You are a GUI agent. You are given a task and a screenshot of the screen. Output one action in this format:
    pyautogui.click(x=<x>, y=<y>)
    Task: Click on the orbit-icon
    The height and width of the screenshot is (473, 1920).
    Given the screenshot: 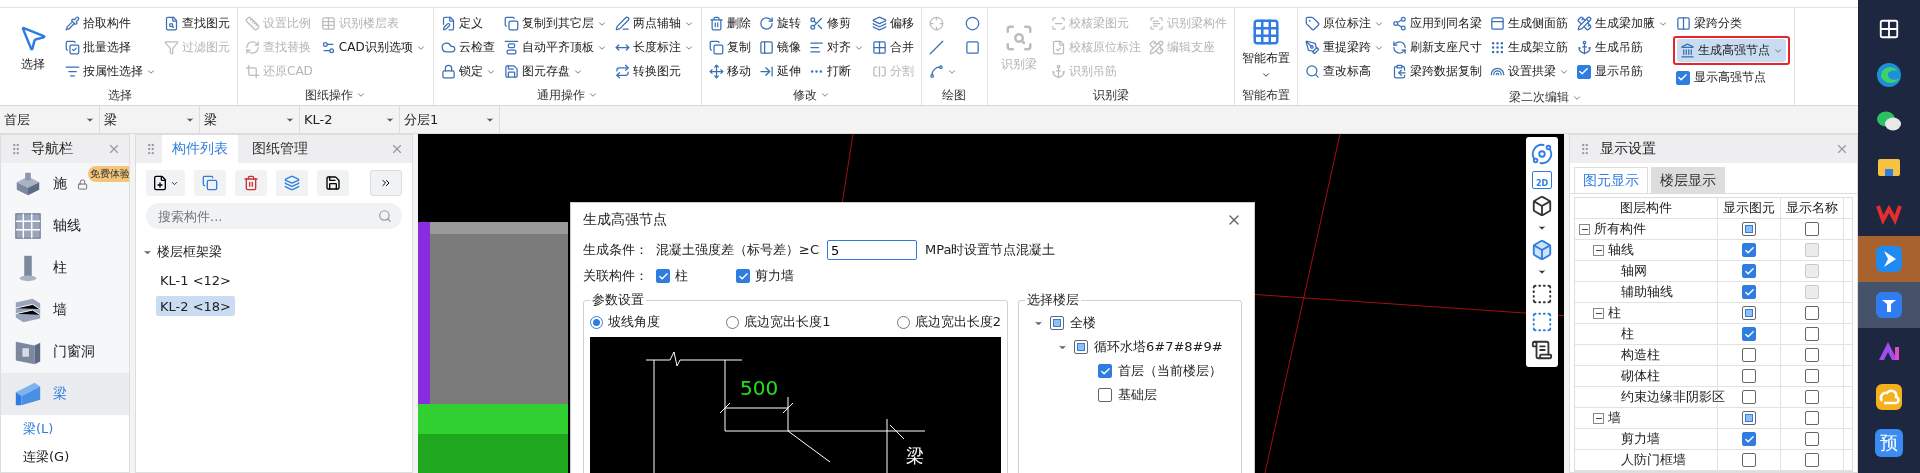 What is the action you would take?
    pyautogui.click(x=1542, y=154)
    